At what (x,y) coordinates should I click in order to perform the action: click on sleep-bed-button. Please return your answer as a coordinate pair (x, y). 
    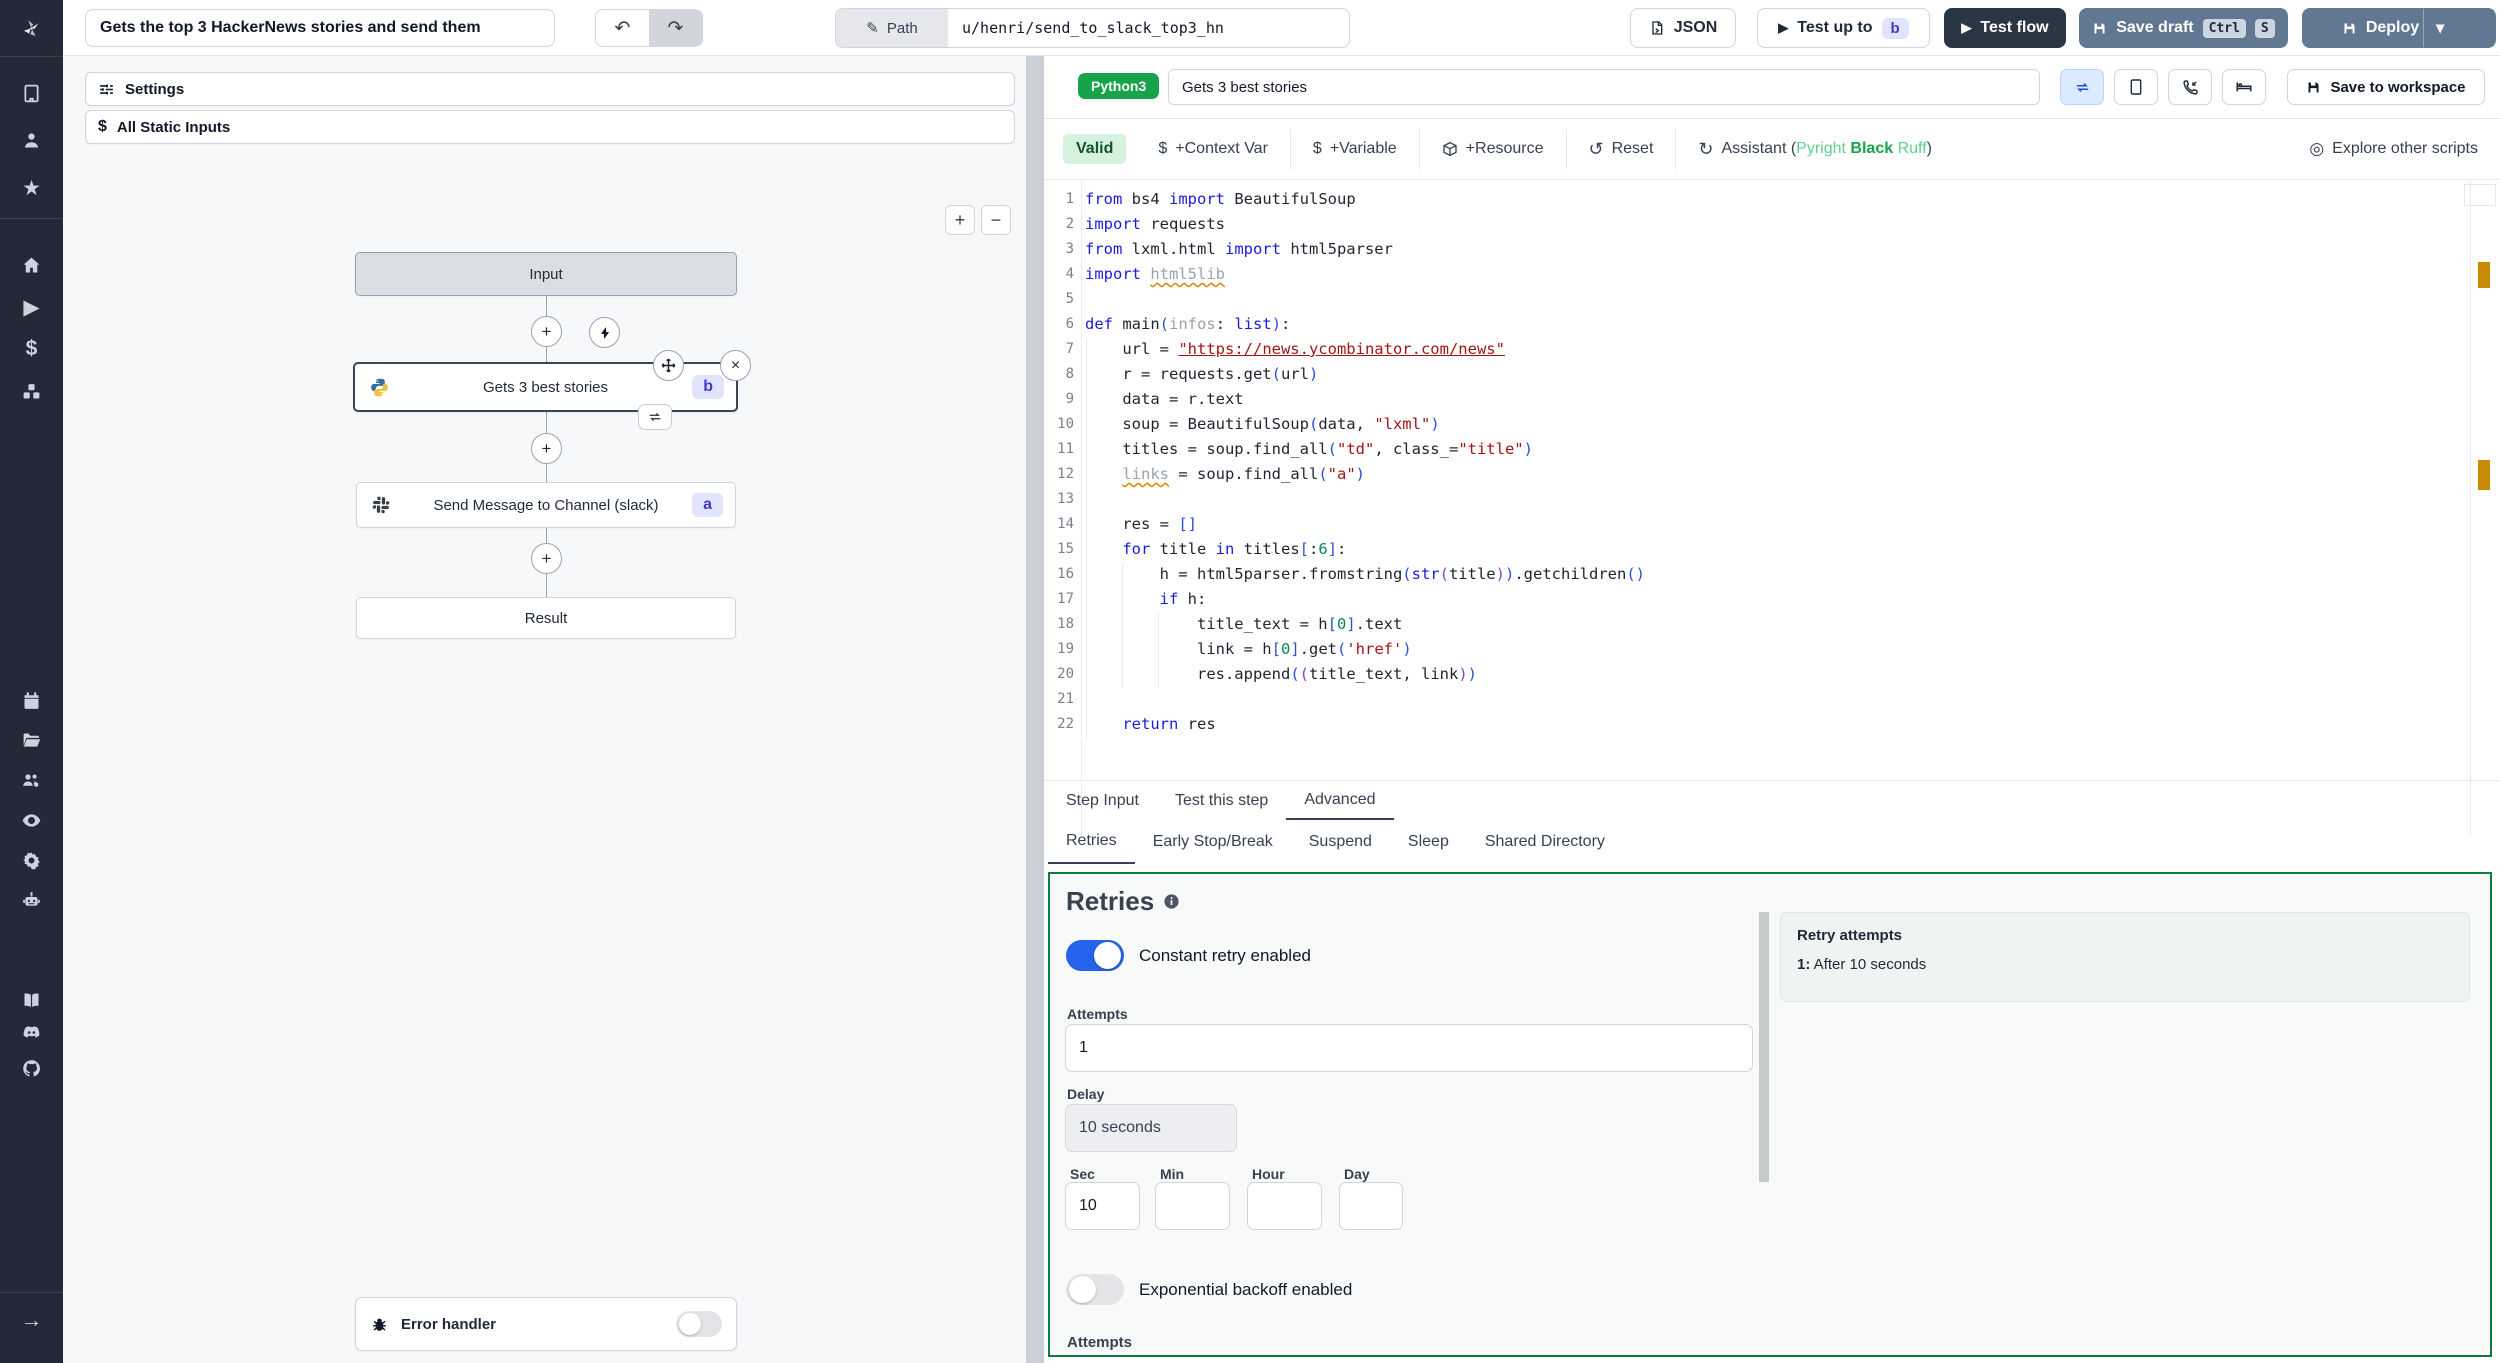
    Looking at the image, I should click on (2244, 87).